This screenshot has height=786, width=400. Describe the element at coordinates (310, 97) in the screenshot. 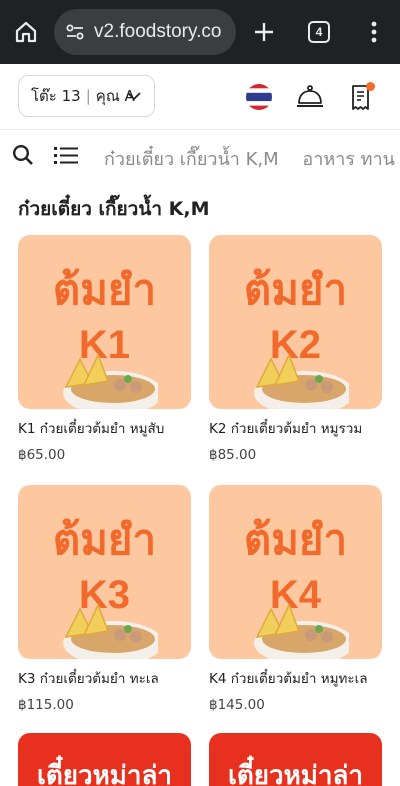

I see `call-staff-bell-icon` at that location.